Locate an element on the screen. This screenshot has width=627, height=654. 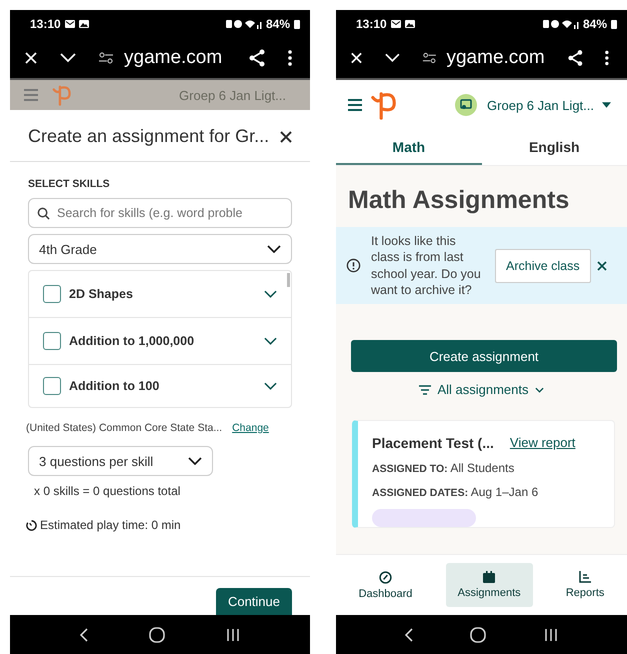
filter-icon is located at coordinates (425, 389).